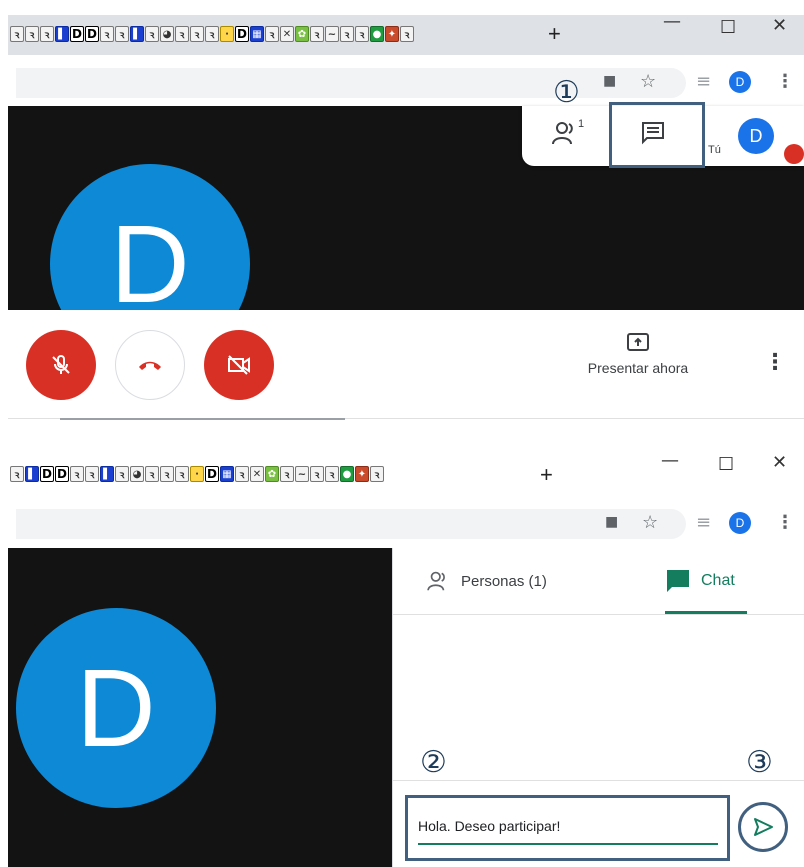 This screenshot has width=804, height=867. Describe the element at coordinates (740, 523) in the screenshot. I see `profile-avatar-2: D` at that location.